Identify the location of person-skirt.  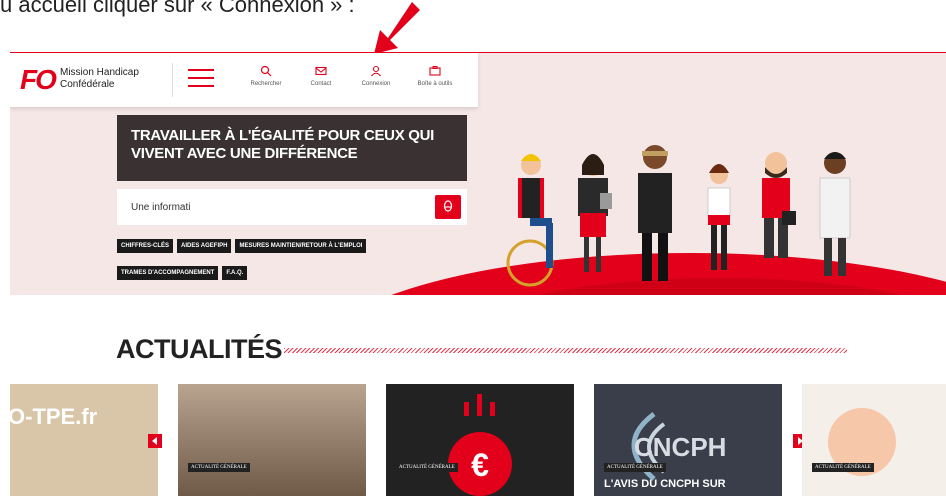
(719, 217).